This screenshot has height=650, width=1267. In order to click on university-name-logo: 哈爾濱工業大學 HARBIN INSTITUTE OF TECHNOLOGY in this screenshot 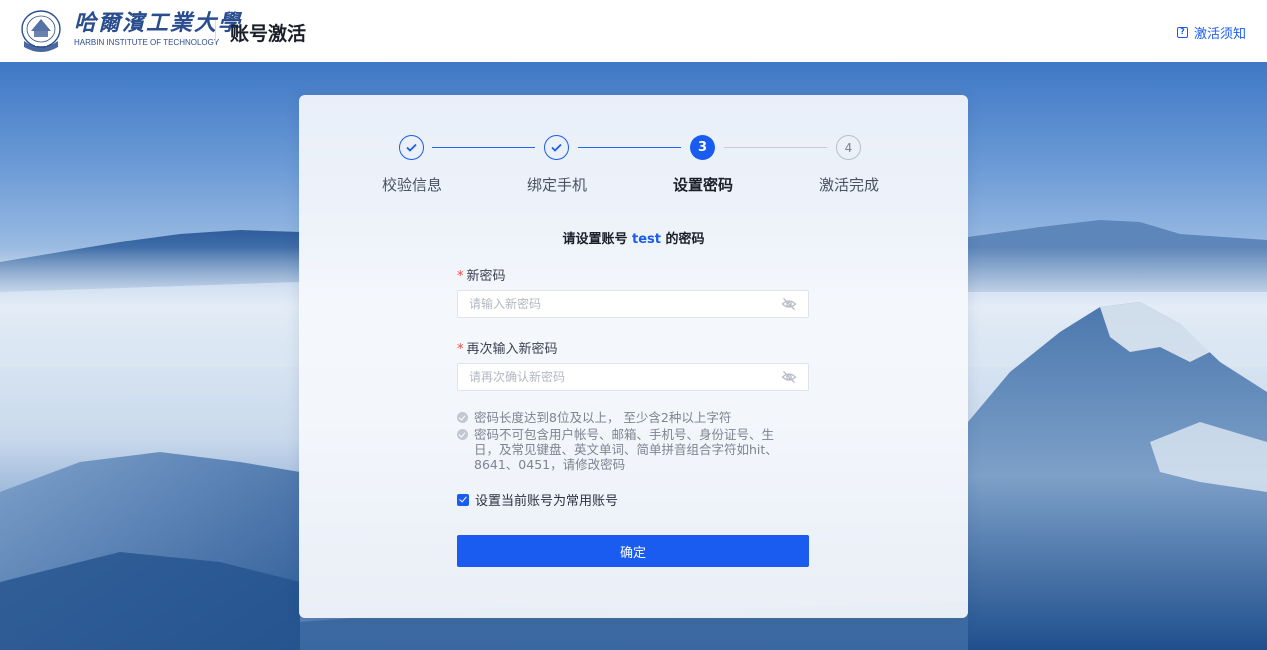, I will do `click(158, 29)`.